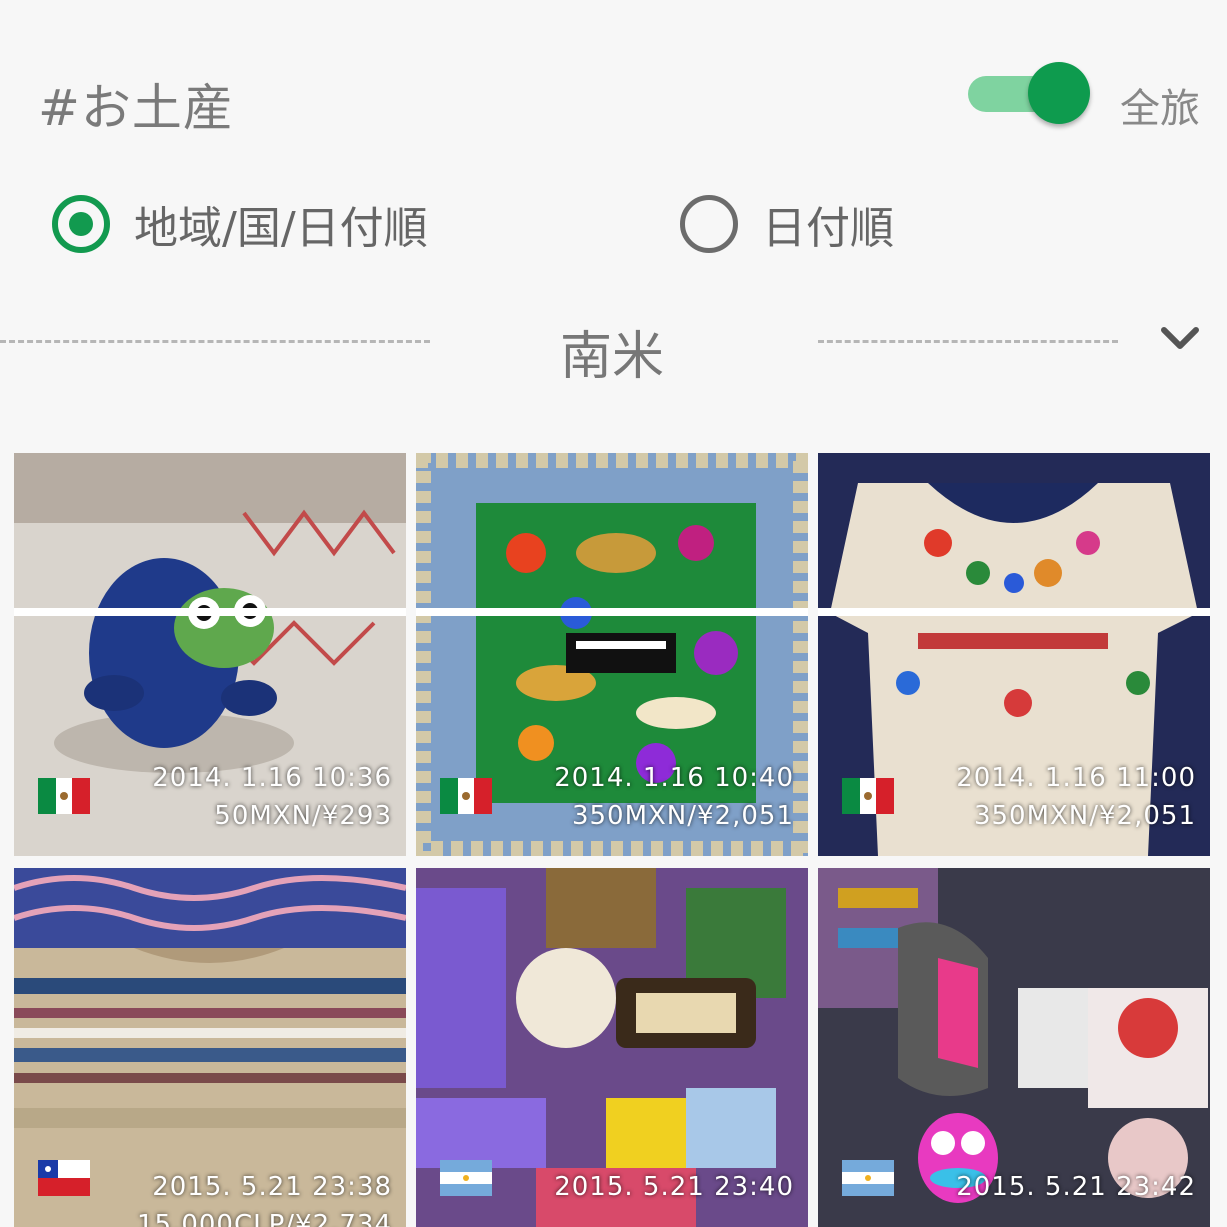  I want to click on souvenir-tile: 2015. 5.21 23:38 15,000CLP/¥2,734, so click(210, 1047).